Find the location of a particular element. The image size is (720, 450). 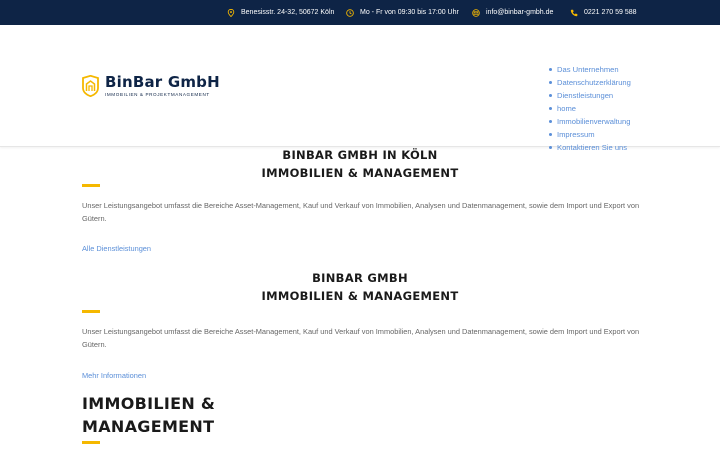

nav-item-datenschutzerklaerung: Datenschutzerklärung is located at coordinates (590, 82).